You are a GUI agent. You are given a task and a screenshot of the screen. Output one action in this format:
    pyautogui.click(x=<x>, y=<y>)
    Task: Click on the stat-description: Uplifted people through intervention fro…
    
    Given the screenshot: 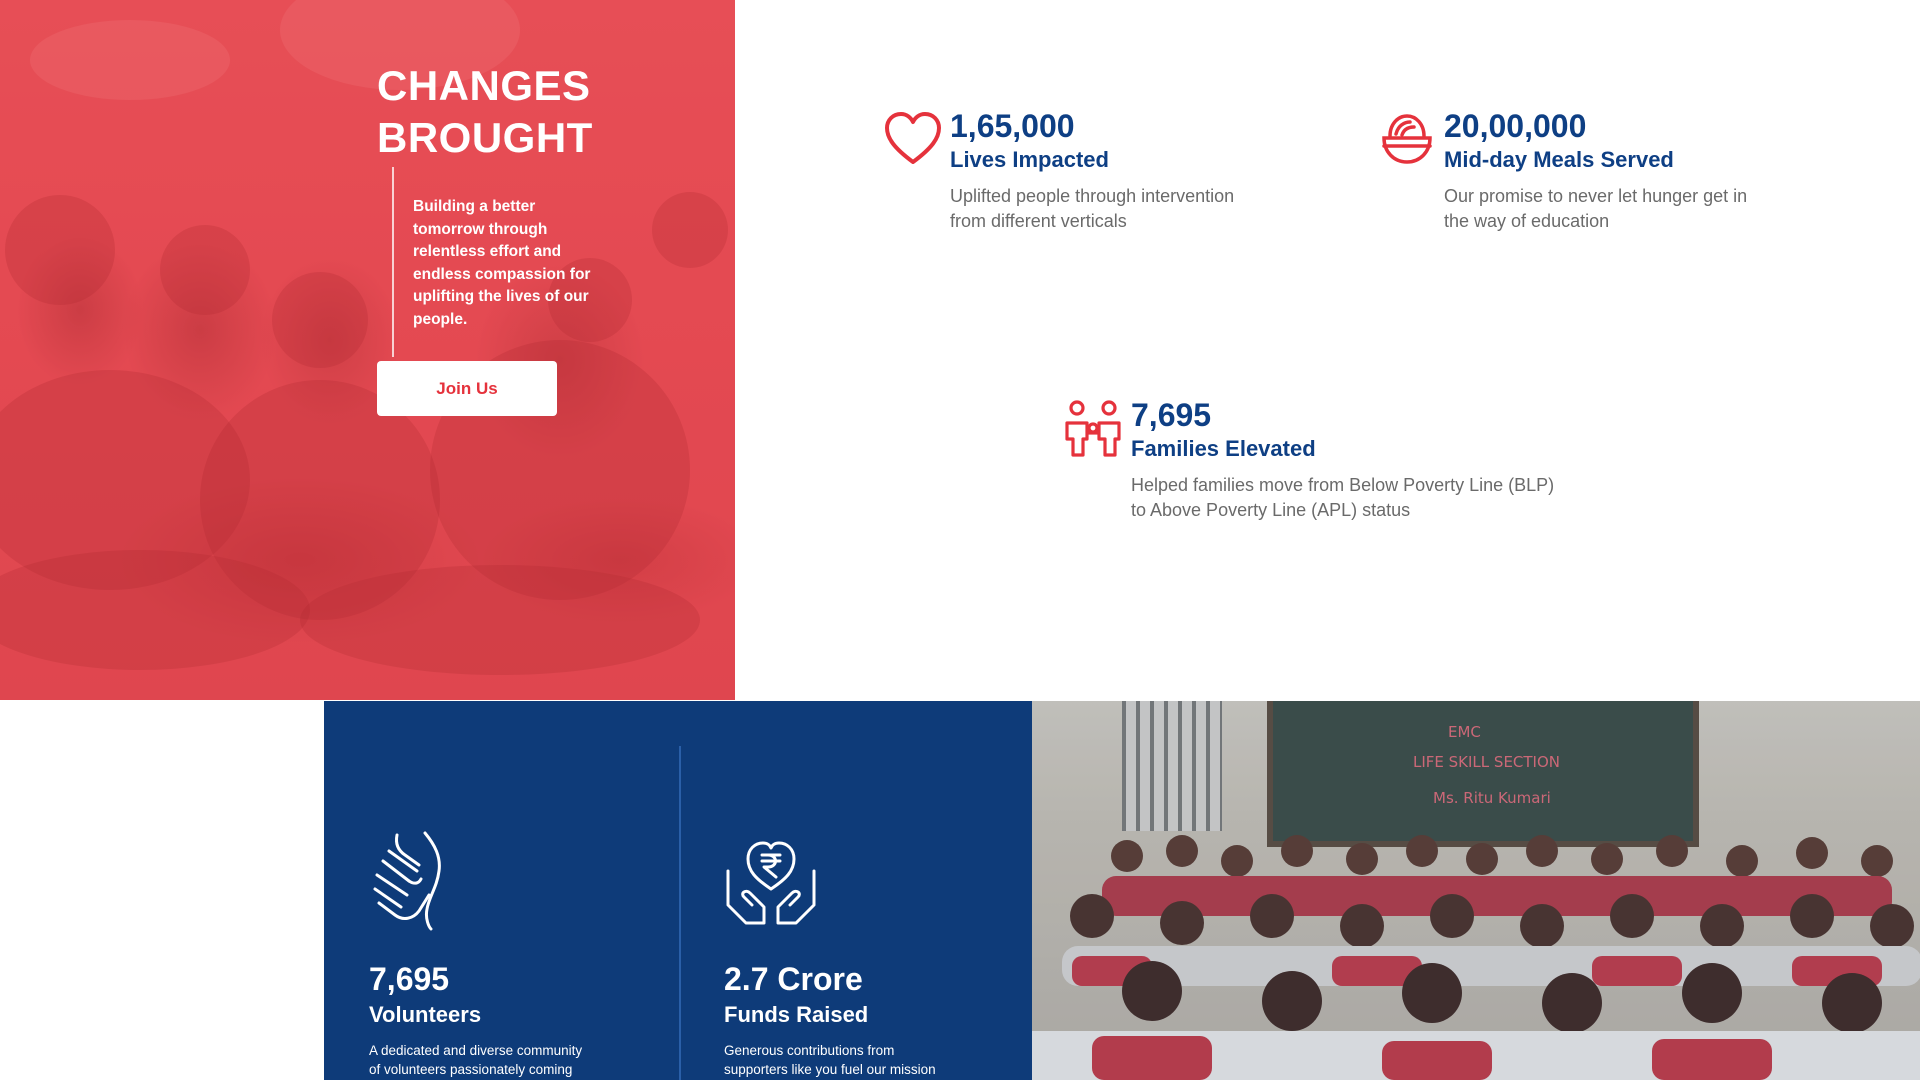 What is the action you would take?
    pyautogui.click(x=1092, y=208)
    